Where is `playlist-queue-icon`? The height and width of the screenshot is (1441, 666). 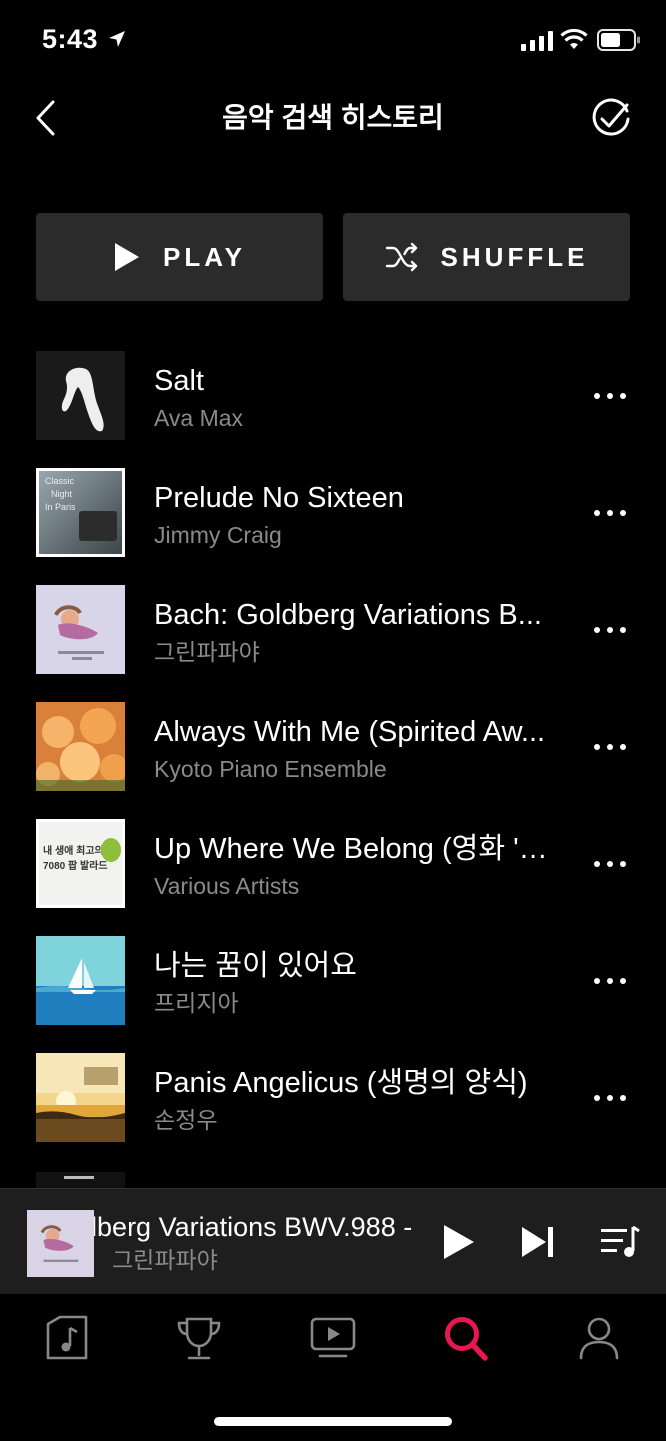 playlist-queue-icon is located at coordinates (620, 1242).